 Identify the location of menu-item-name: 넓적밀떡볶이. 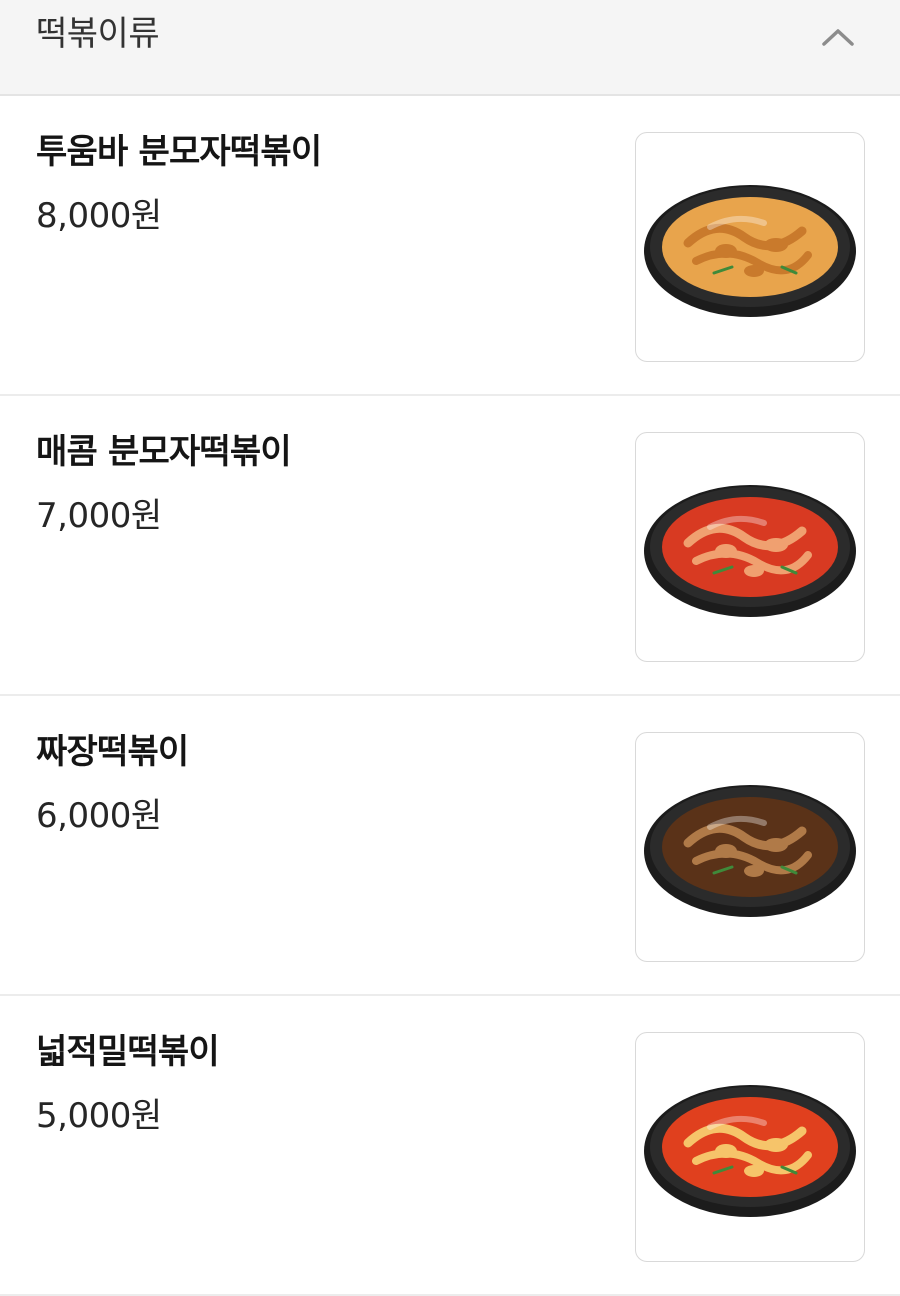
(128, 1052).